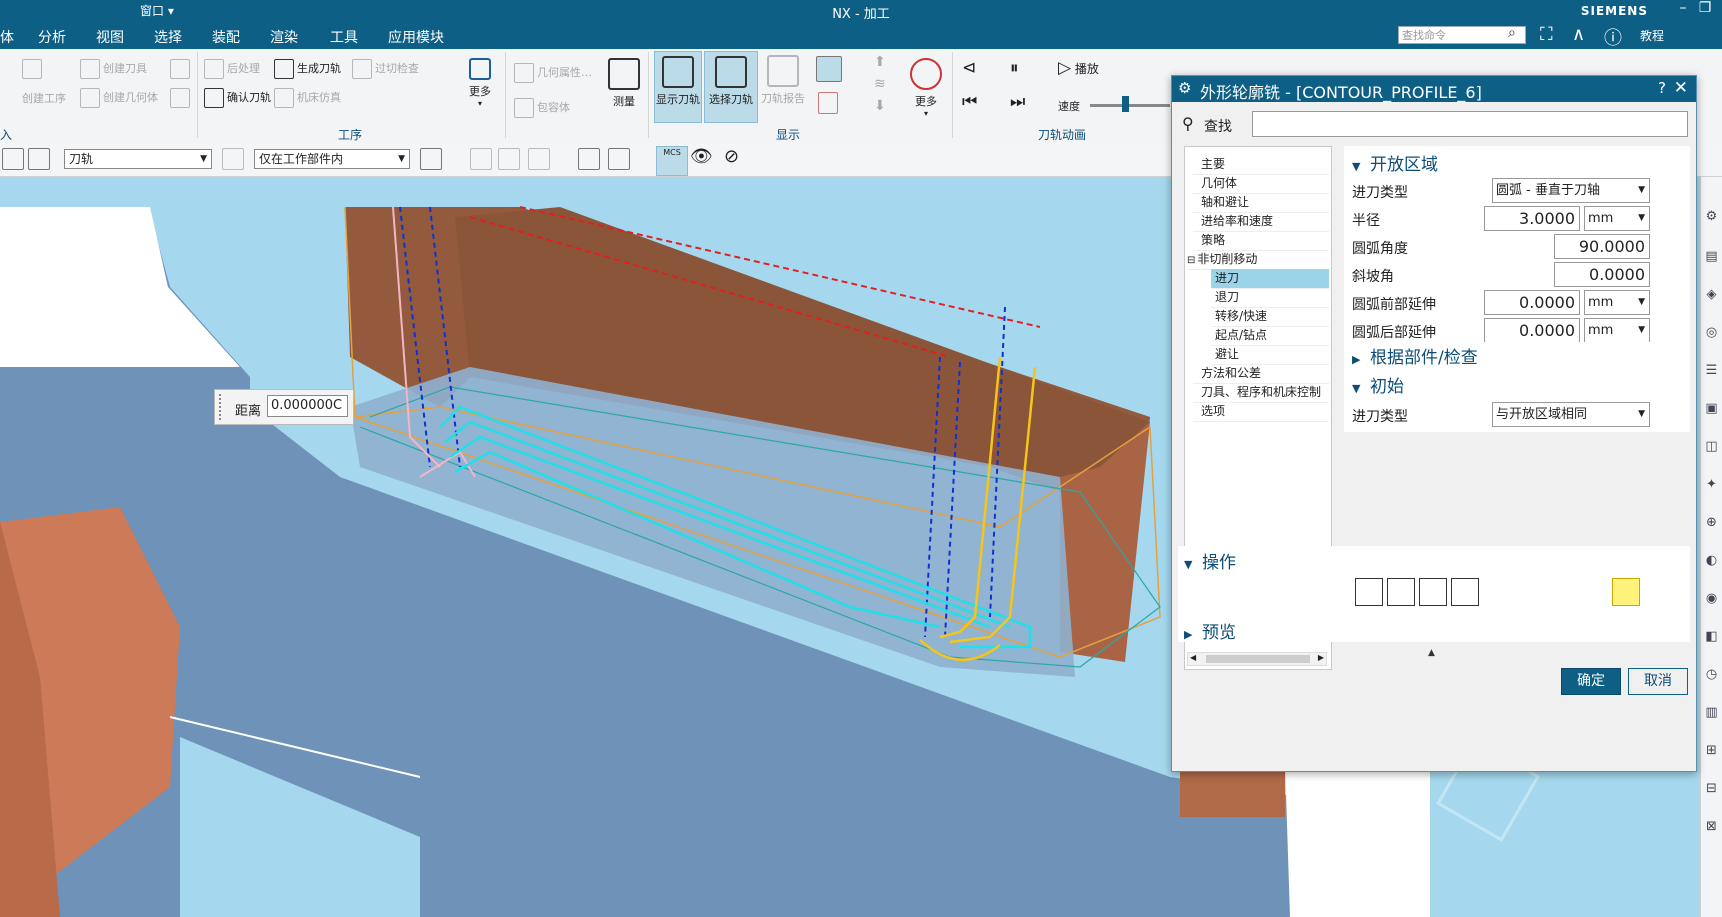  What do you see at coordinates (138, 159) in the screenshot?
I see `type-filter-dropdown: 刀轨 ▼` at bounding box center [138, 159].